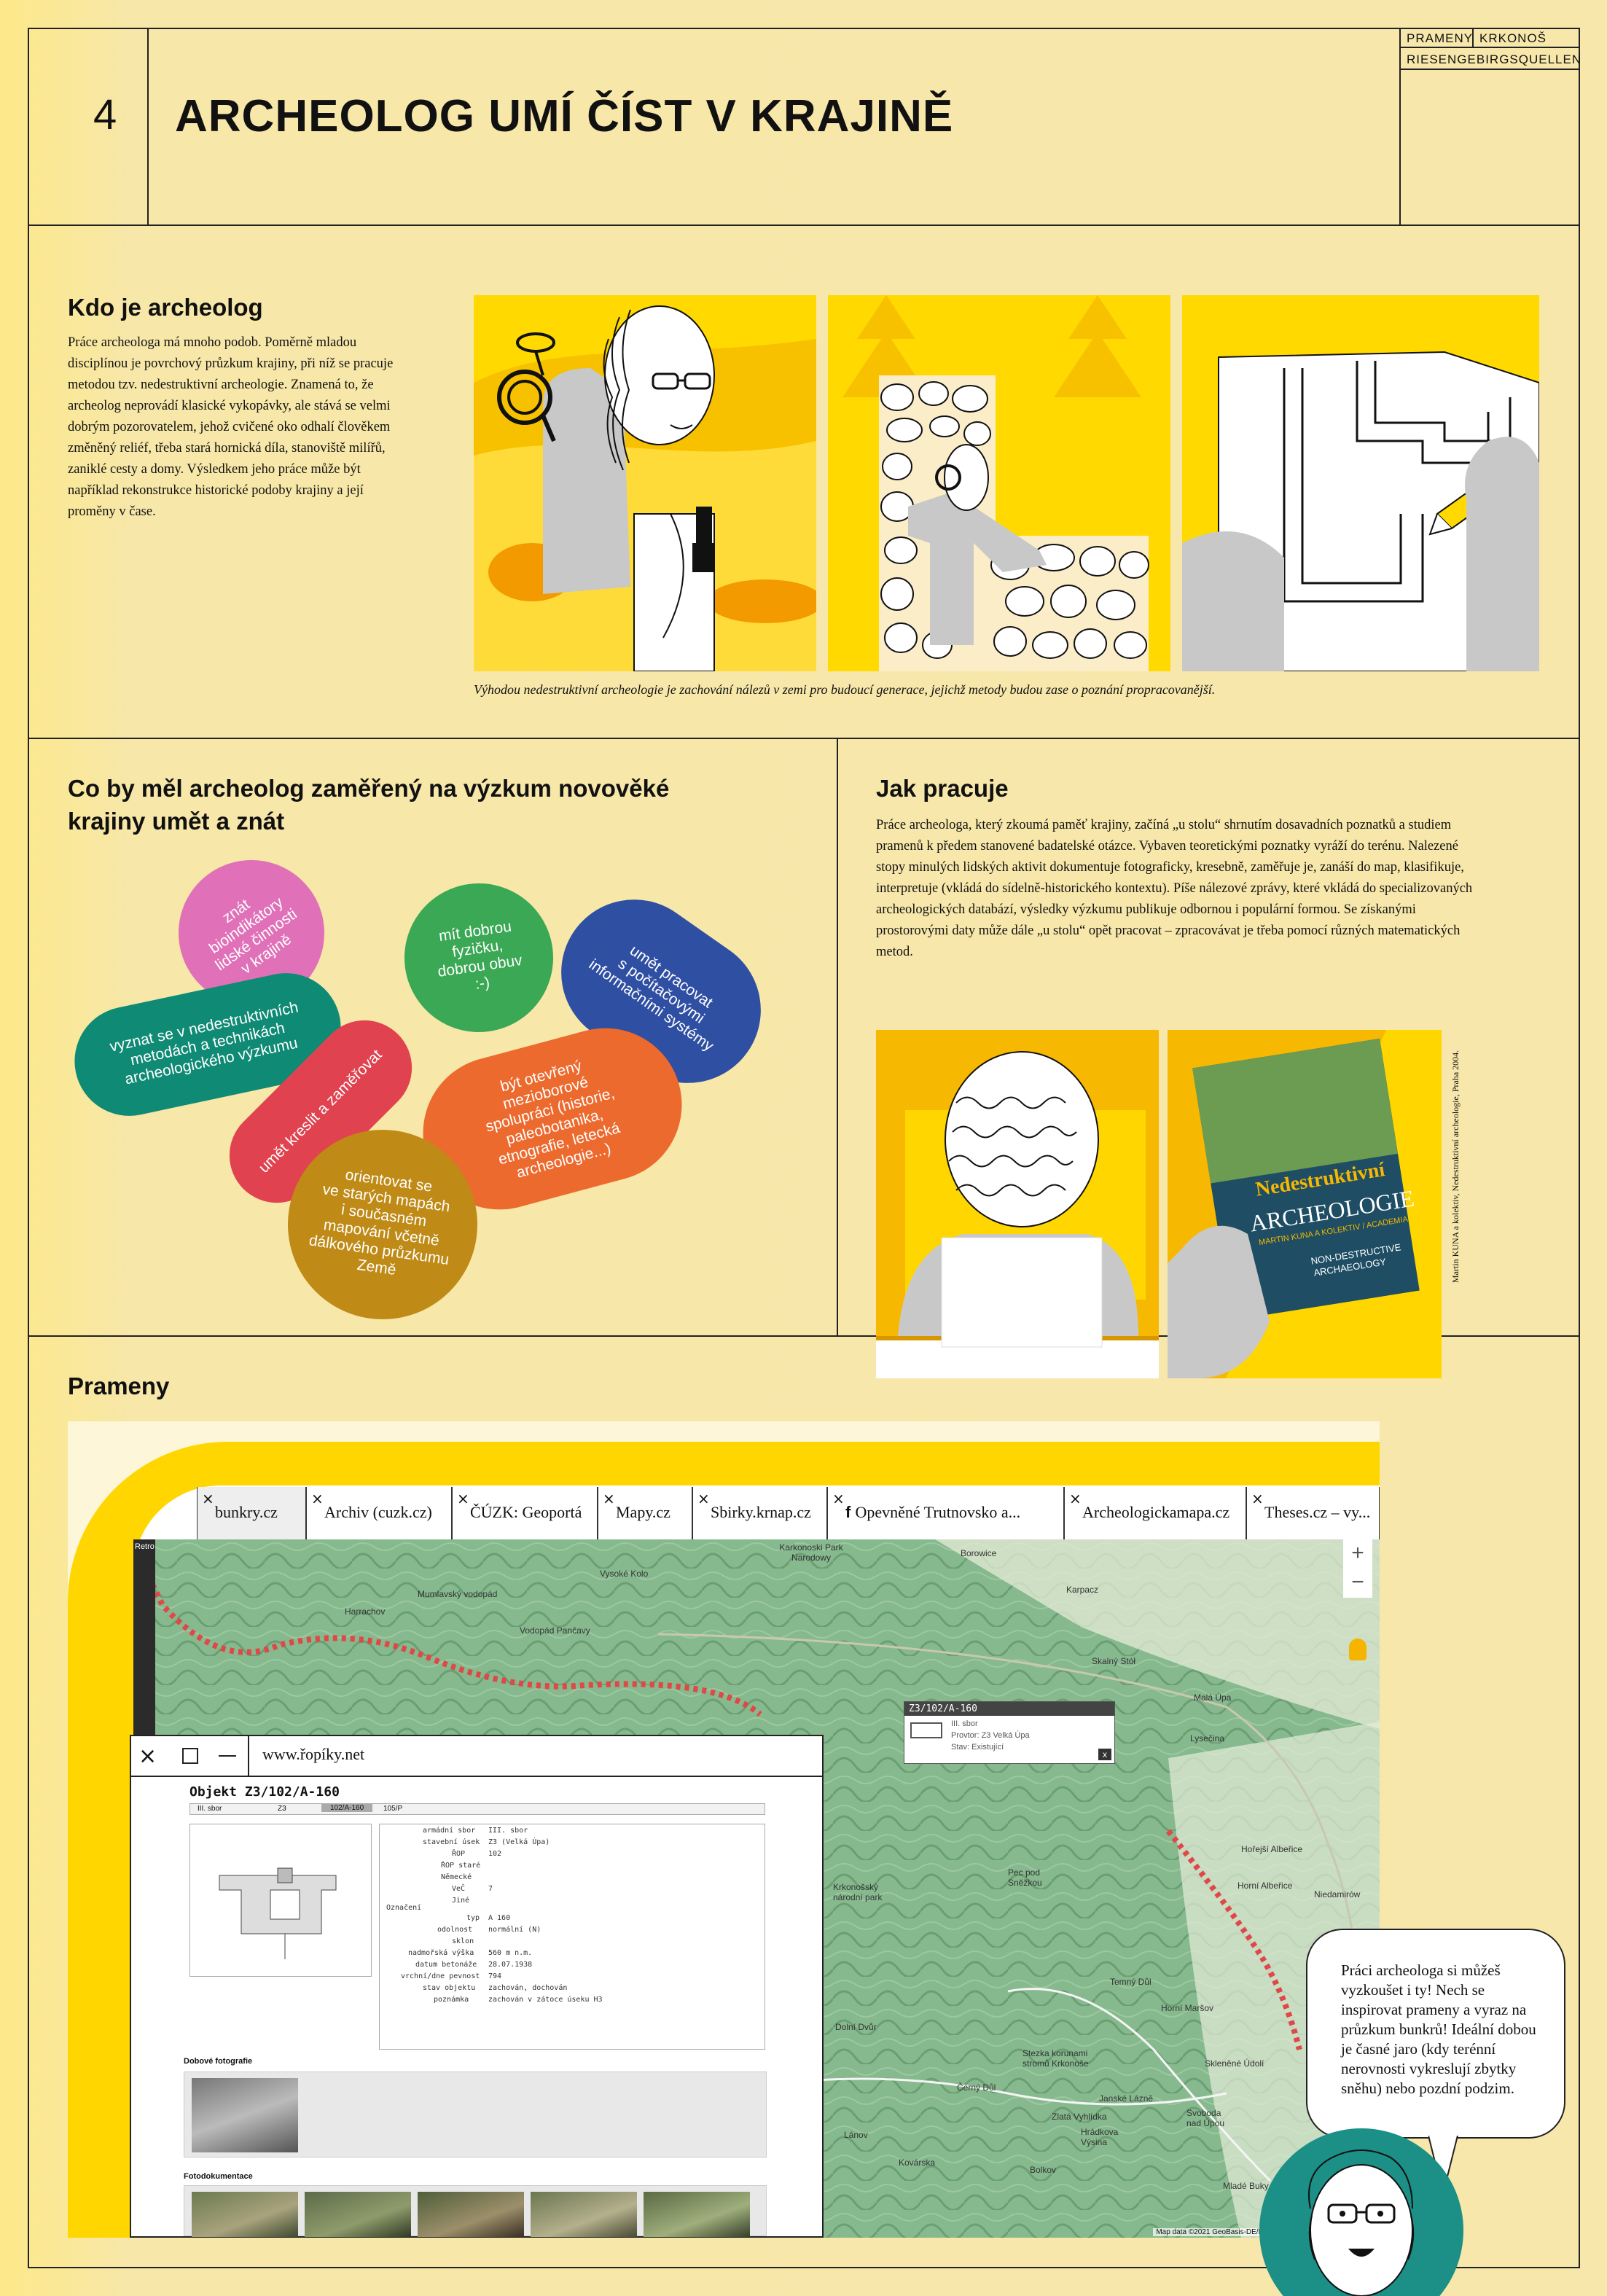 The width and height of the screenshot is (1607, 2296). Describe the element at coordinates (459, 1889) in the screenshot. I see `object-row-key: VeČ` at that location.